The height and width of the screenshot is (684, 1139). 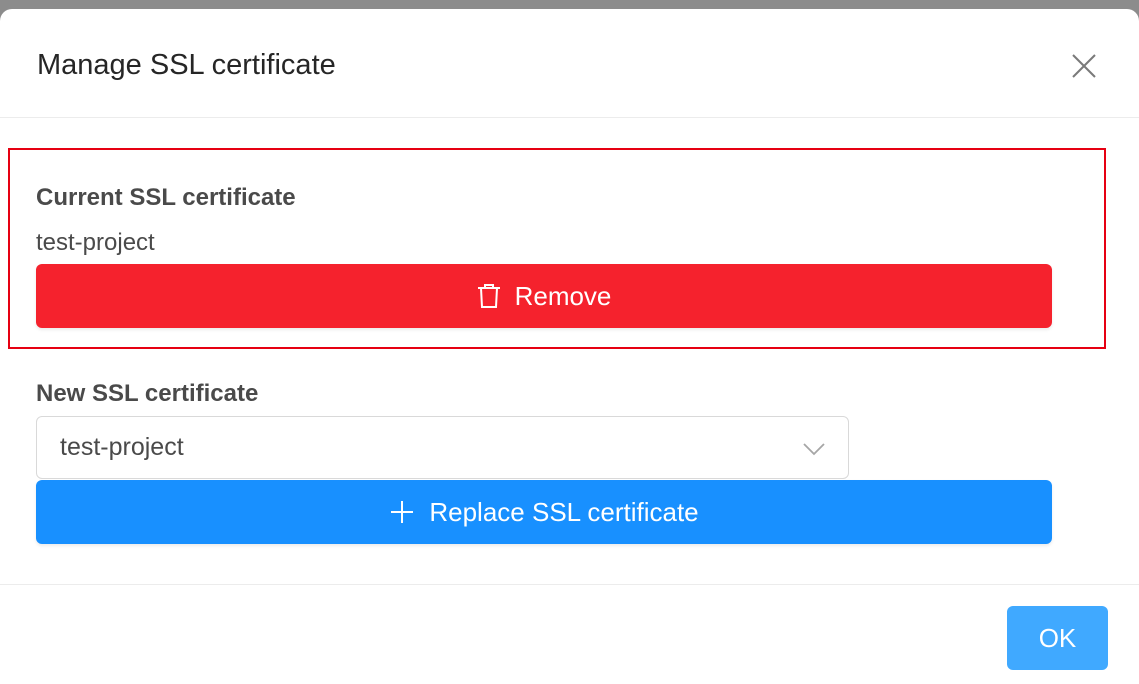 I want to click on new-certificate-label: New SSL certificate, so click(x=147, y=393).